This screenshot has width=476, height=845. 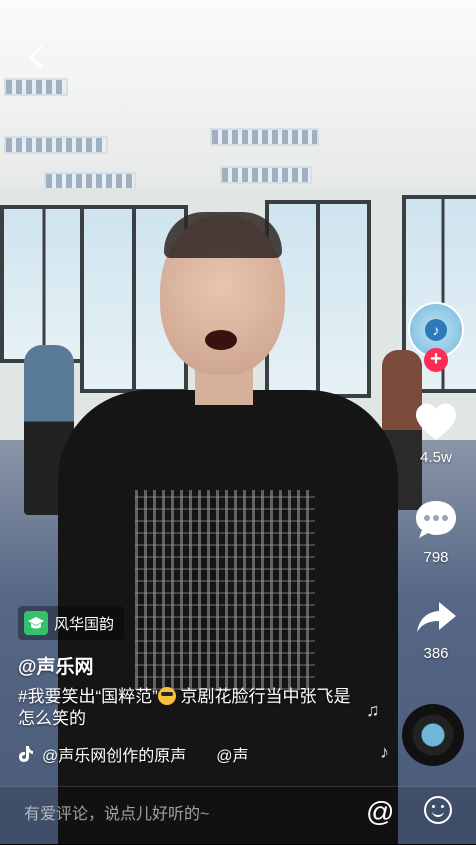 I want to click on share-button: 386, so click(x=436, y=630).